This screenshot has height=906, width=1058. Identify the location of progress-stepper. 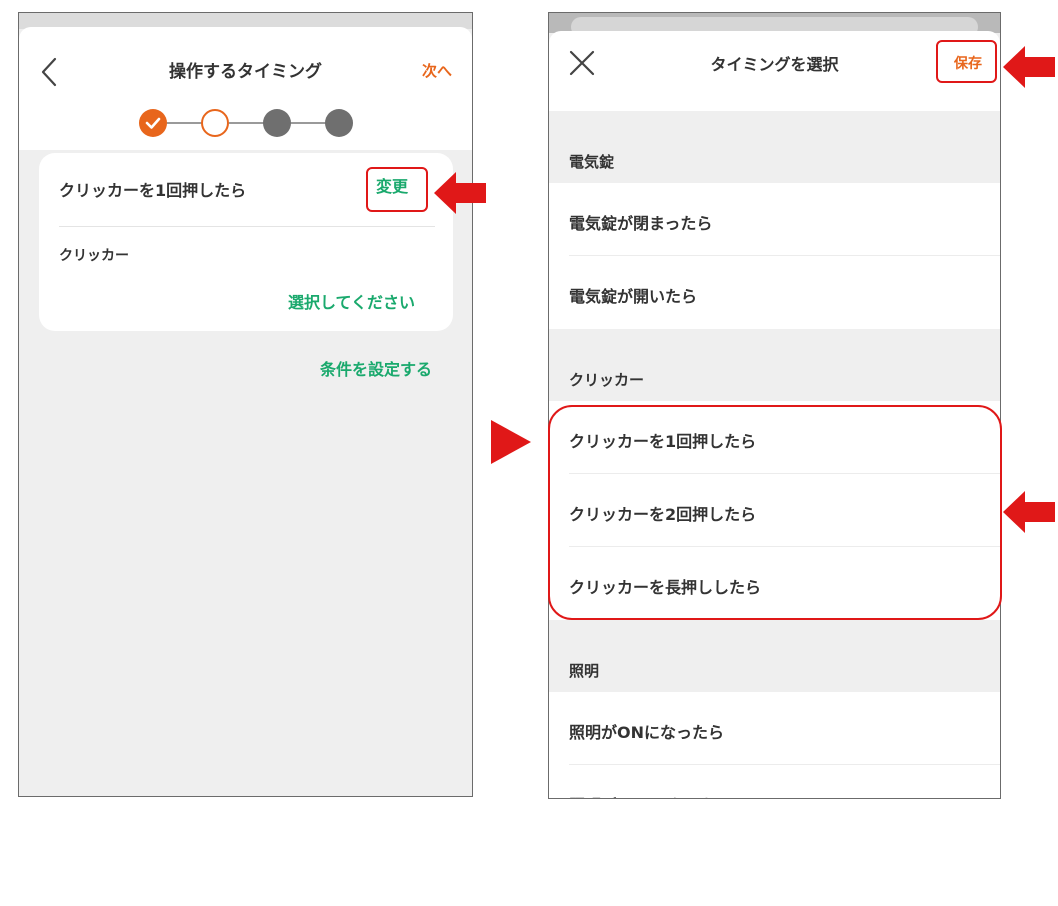
(245, 124).